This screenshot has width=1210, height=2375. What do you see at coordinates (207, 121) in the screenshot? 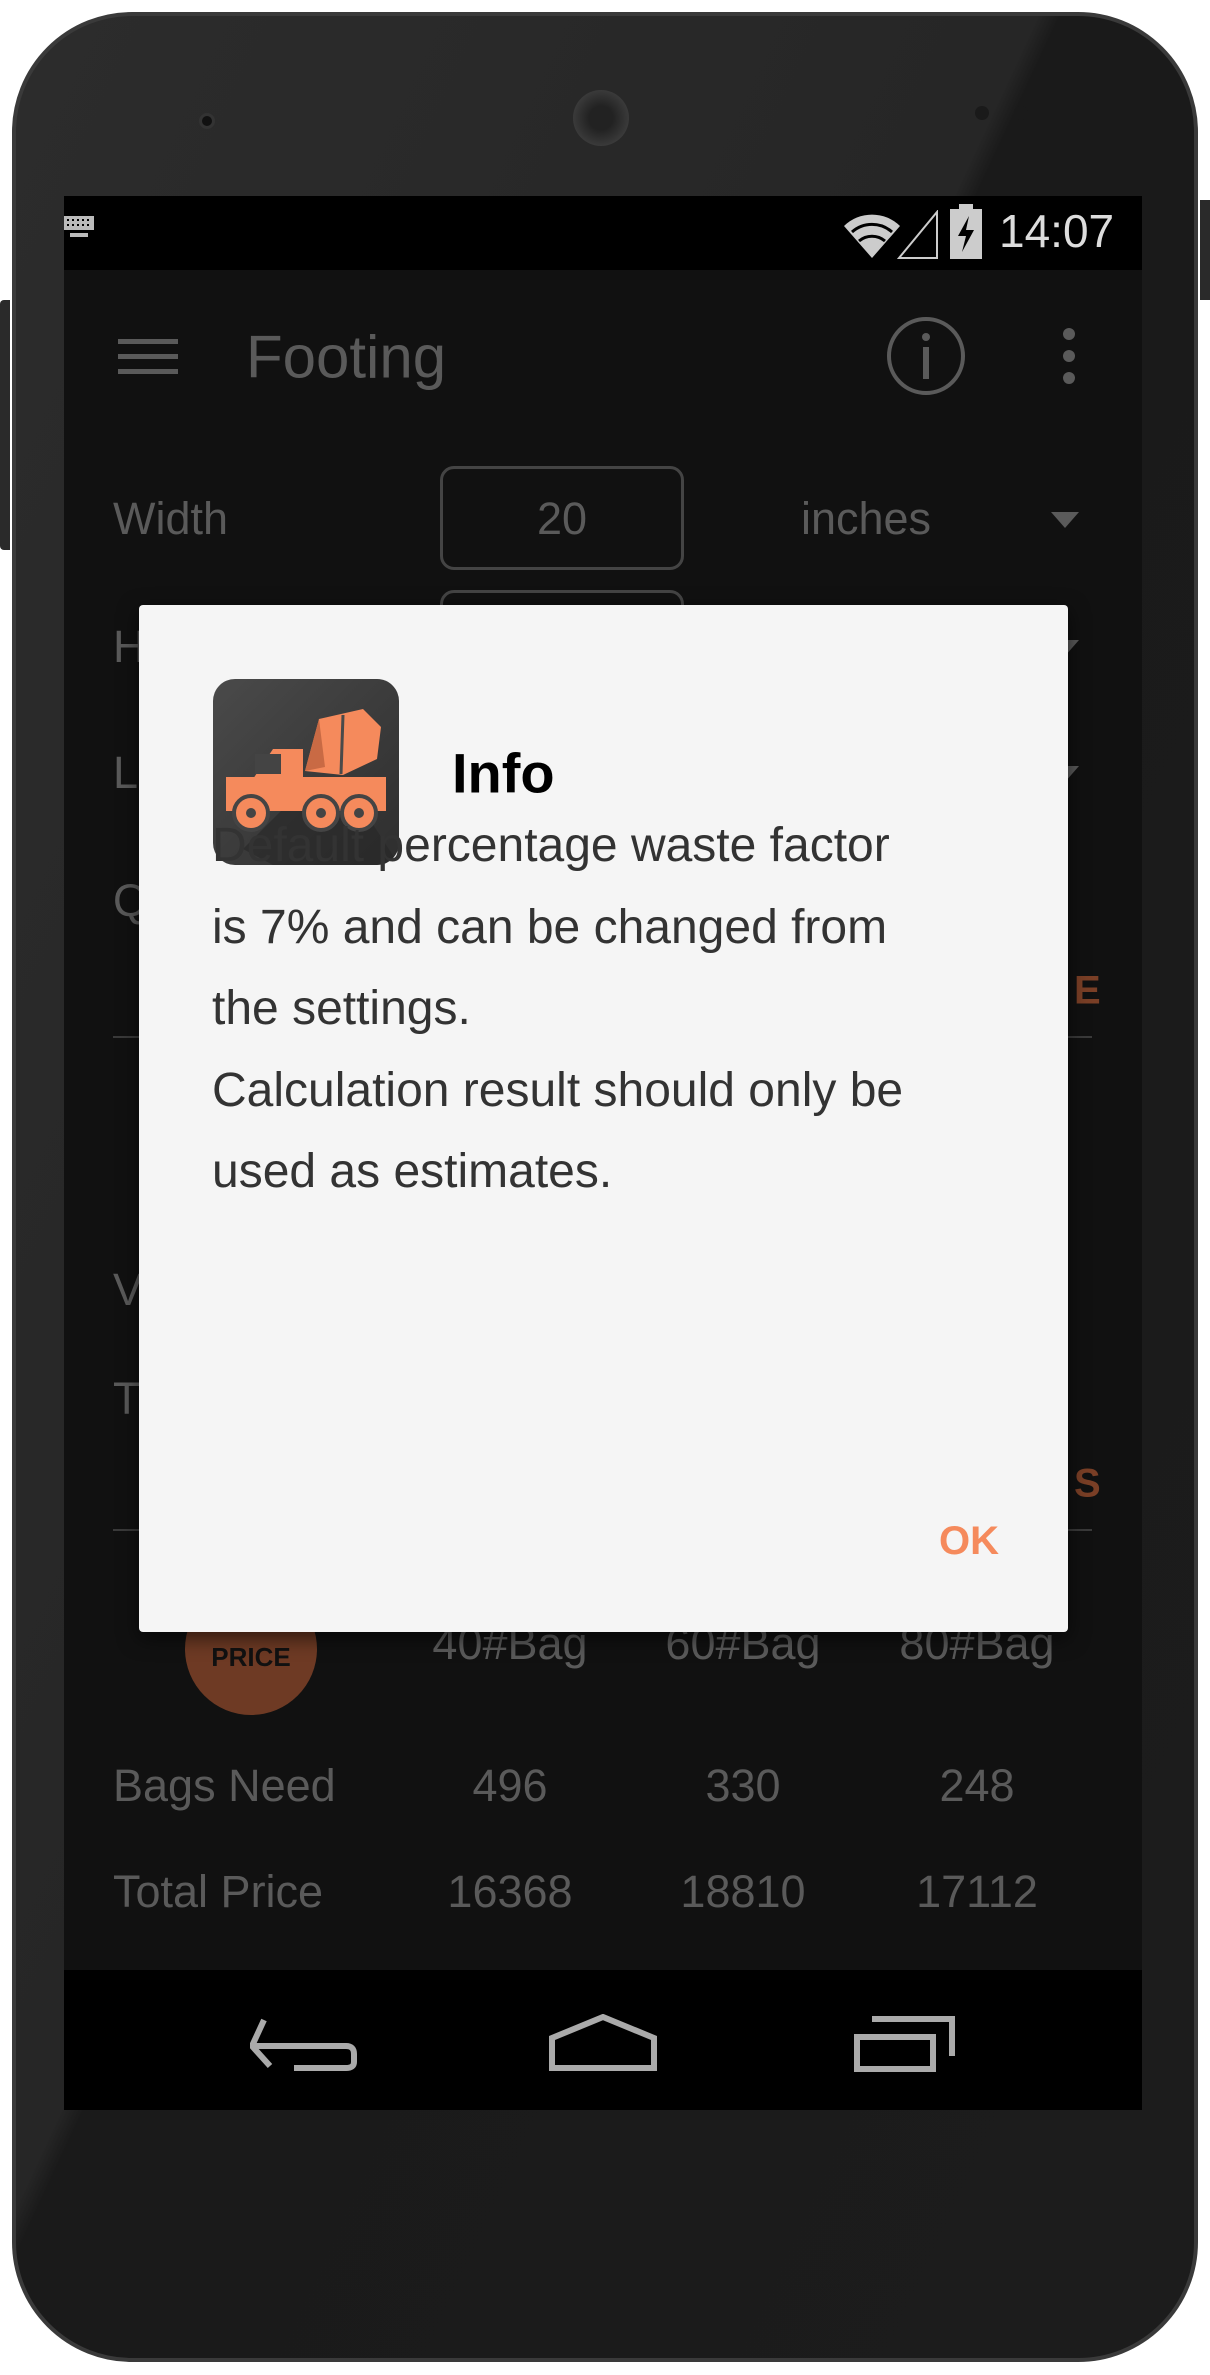
I see `front-camera` at bounding box center [207, 121].